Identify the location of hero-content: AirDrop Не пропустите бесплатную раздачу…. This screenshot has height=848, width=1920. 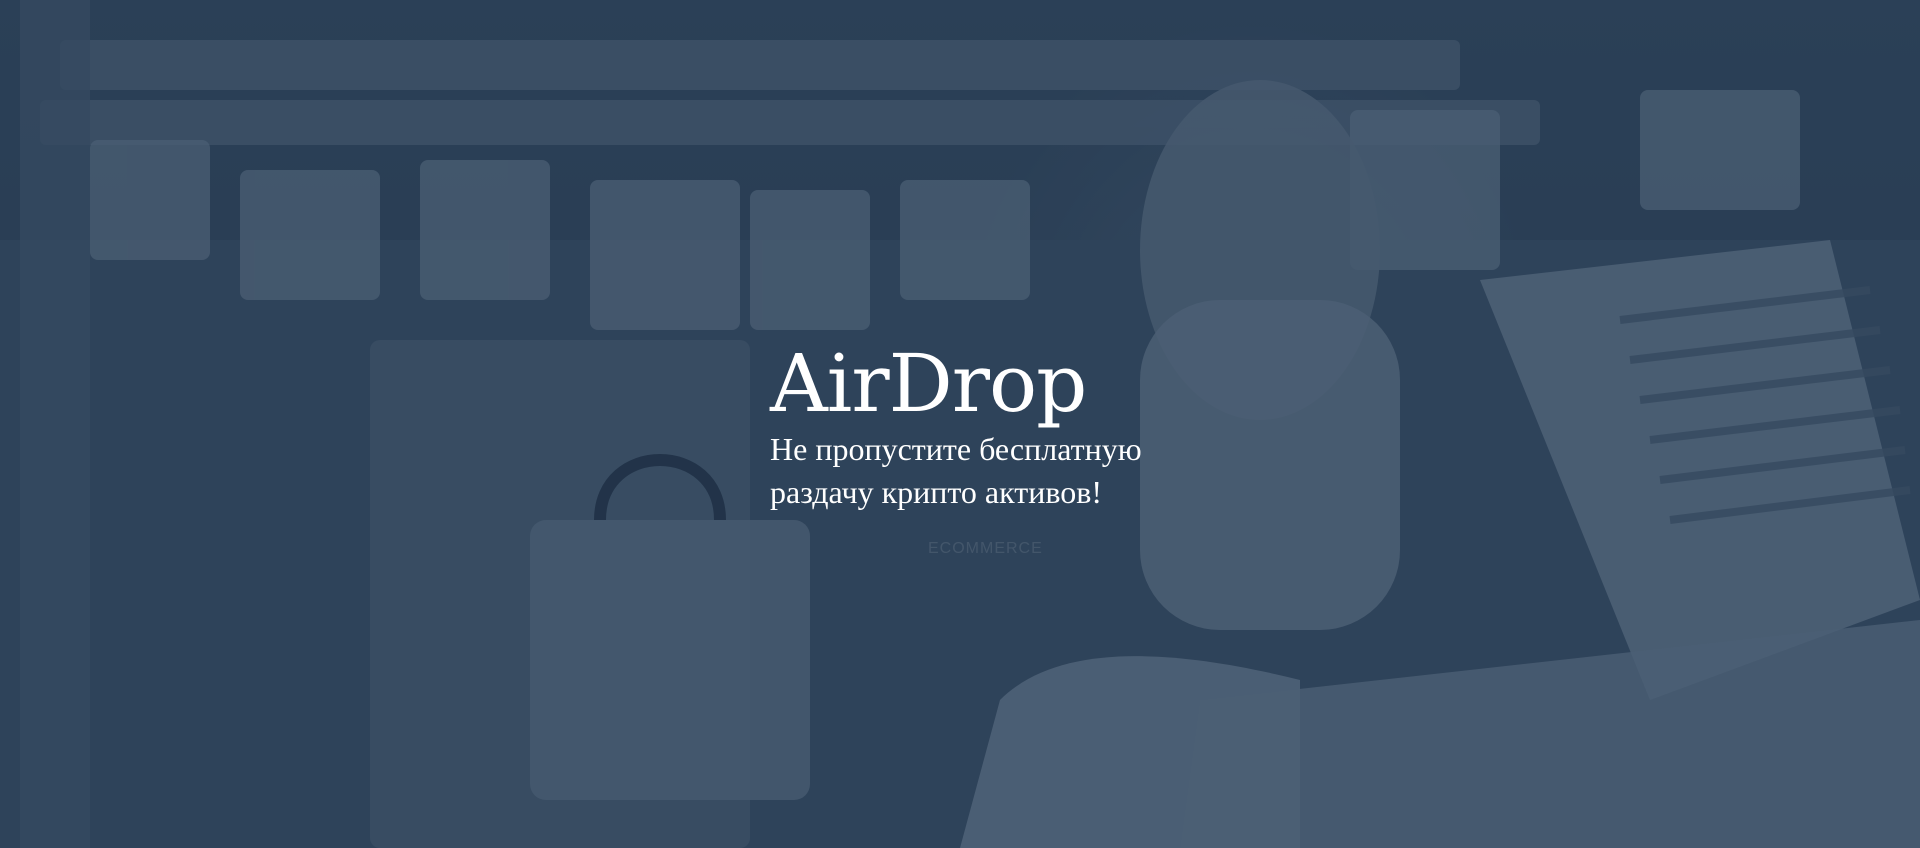
(1030, 427).